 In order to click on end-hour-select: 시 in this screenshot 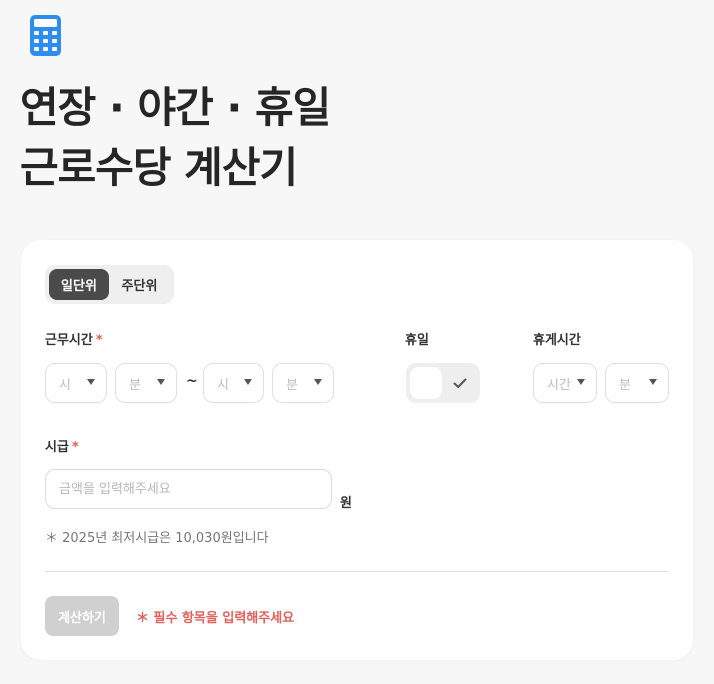, I will do `click(233, 383)`.